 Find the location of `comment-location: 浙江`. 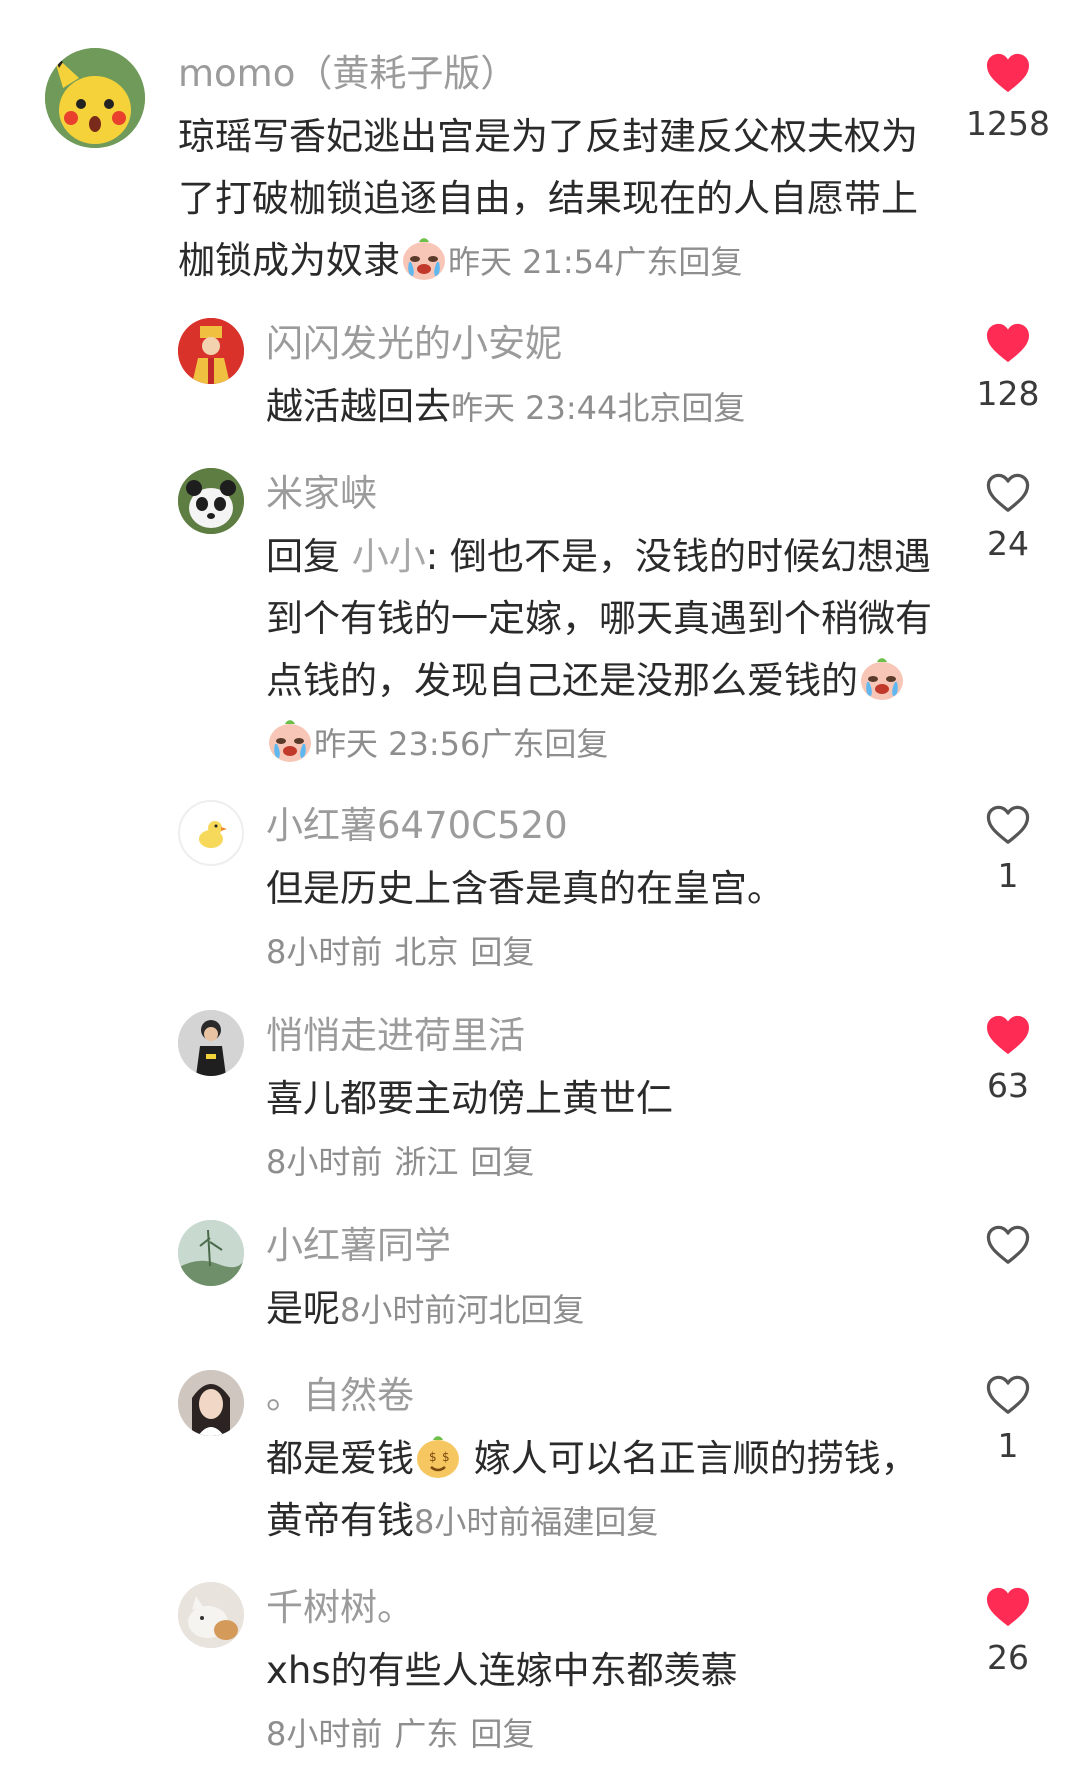

comment-location: 浙江 is located at coordinates (426, 1162).